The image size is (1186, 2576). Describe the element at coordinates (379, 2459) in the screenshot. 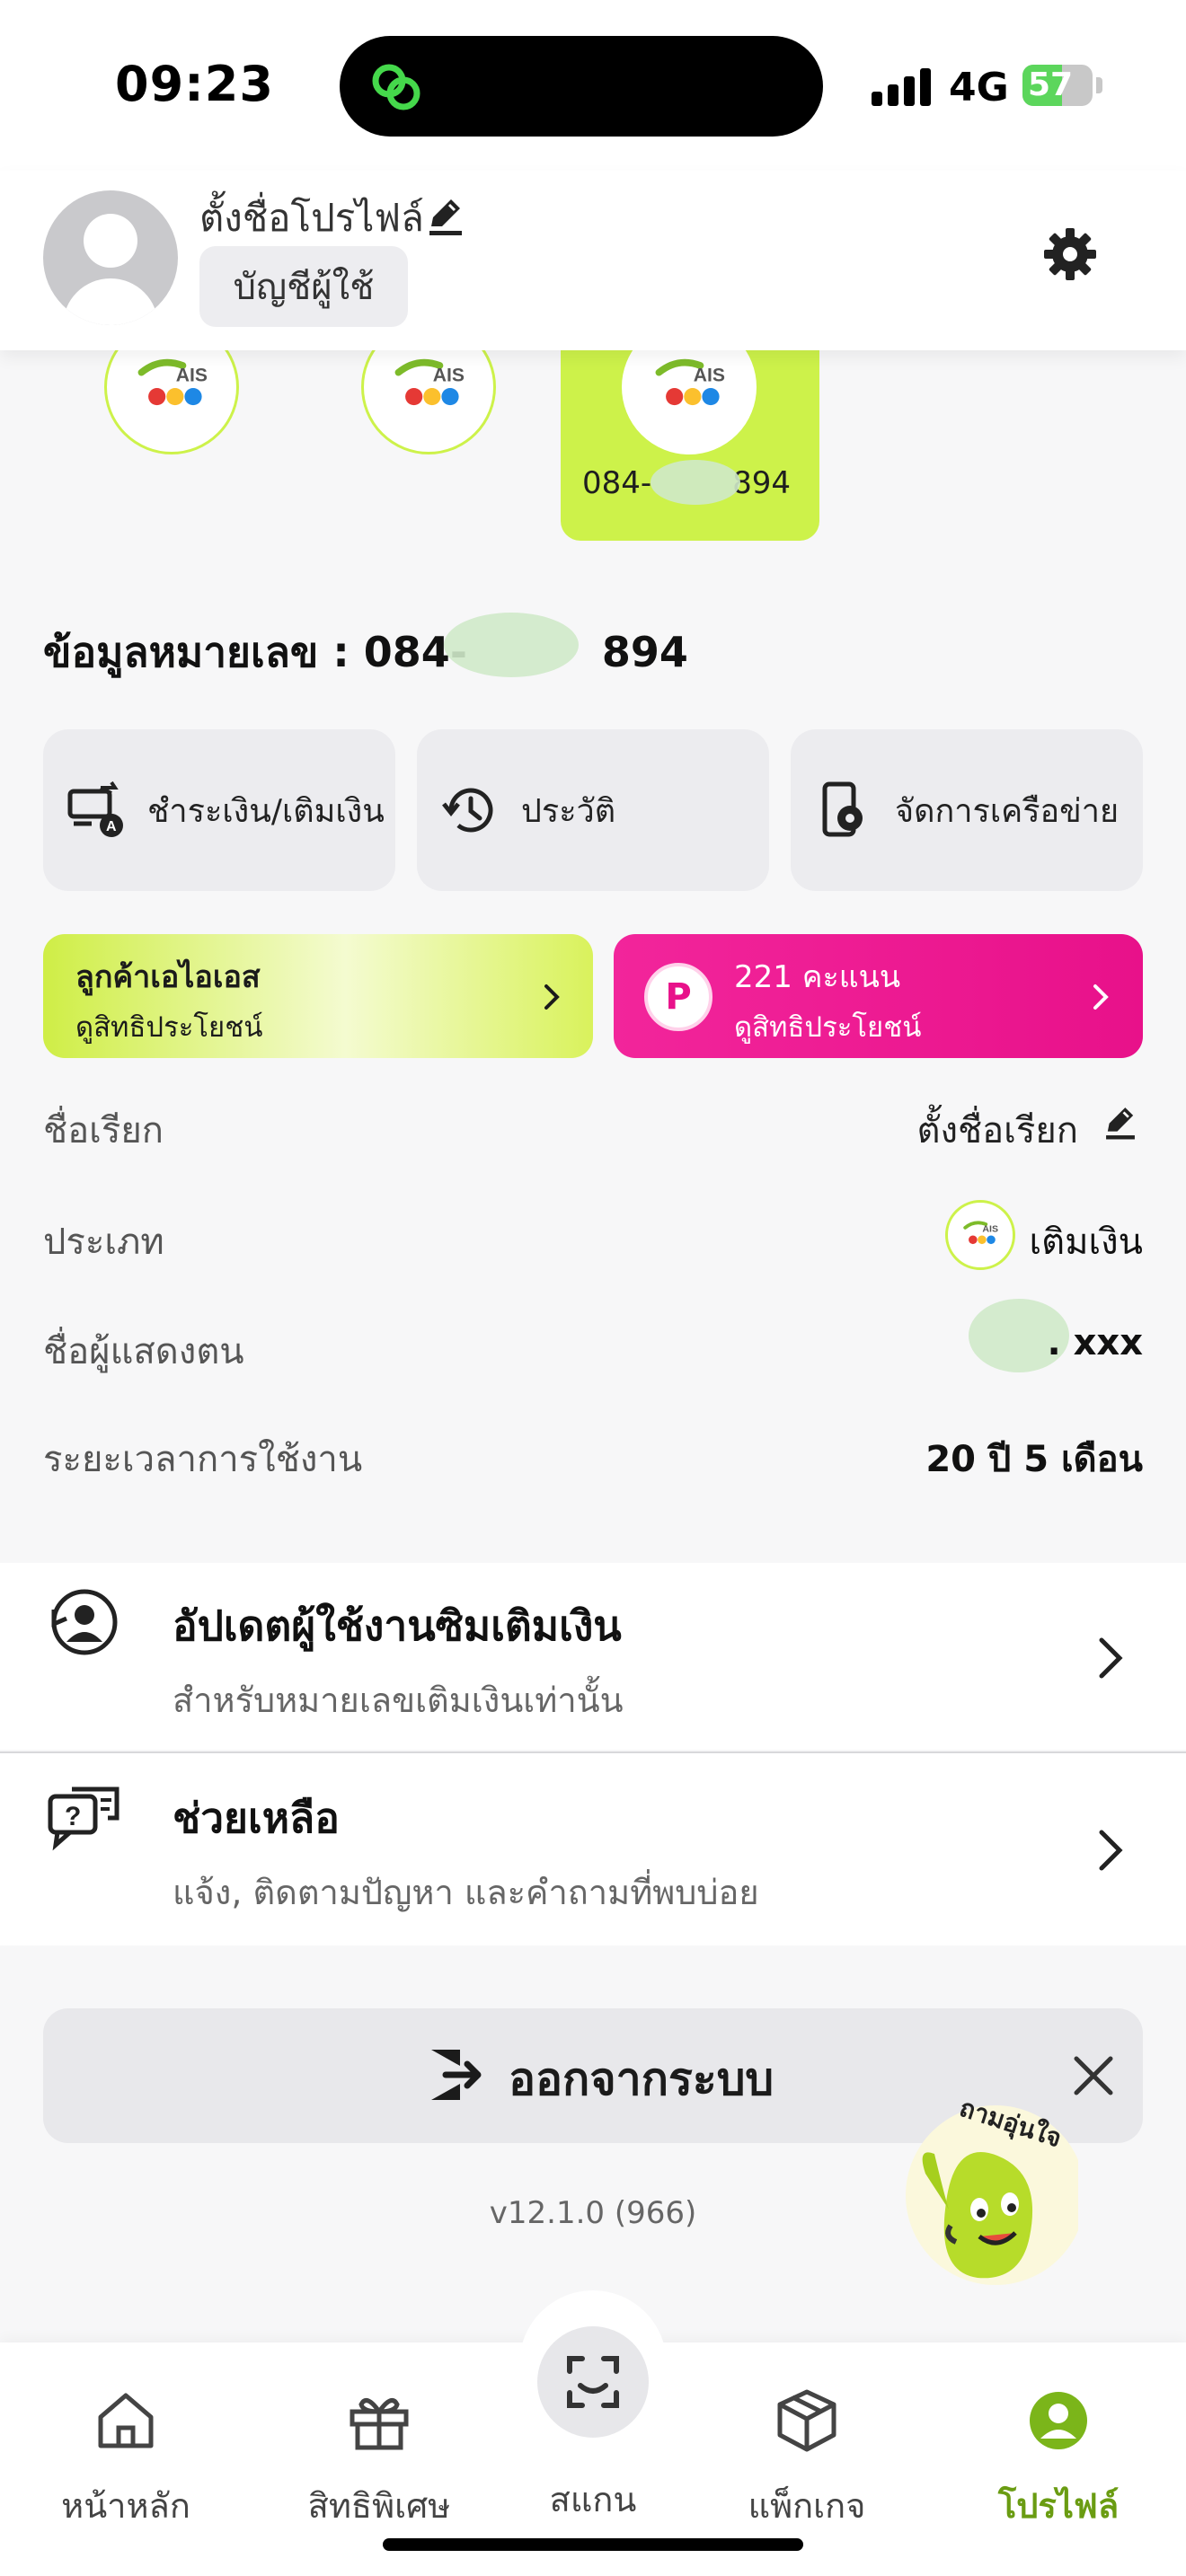

I see `nav-item-privileges: สิทธิพิเศษ` at that location.